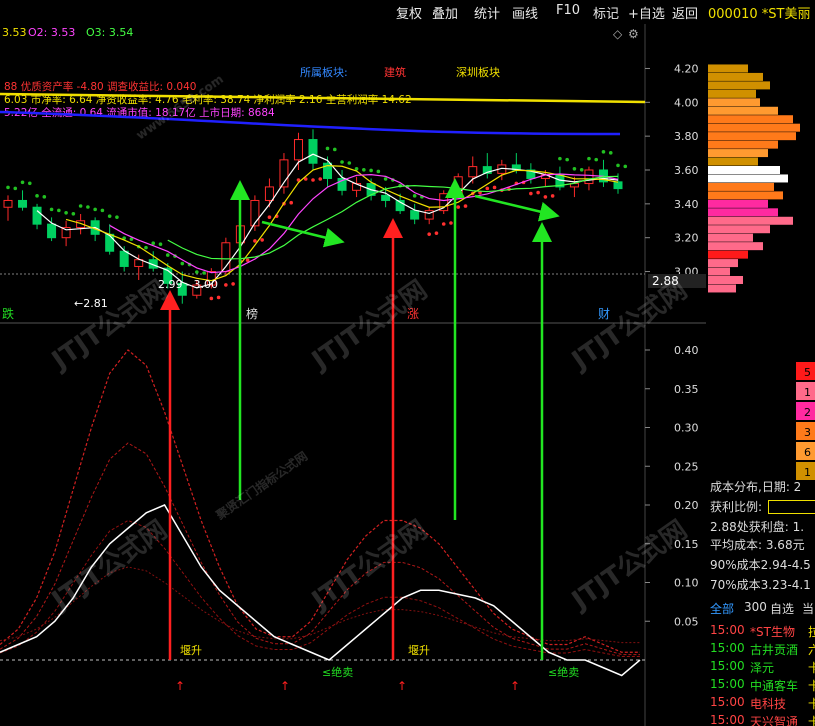 This screenshot has height=726, width=815. Describe the element at coordinates (686, 350) in the screenshot. I see `indicator-tick-label: 0.40` at that location.